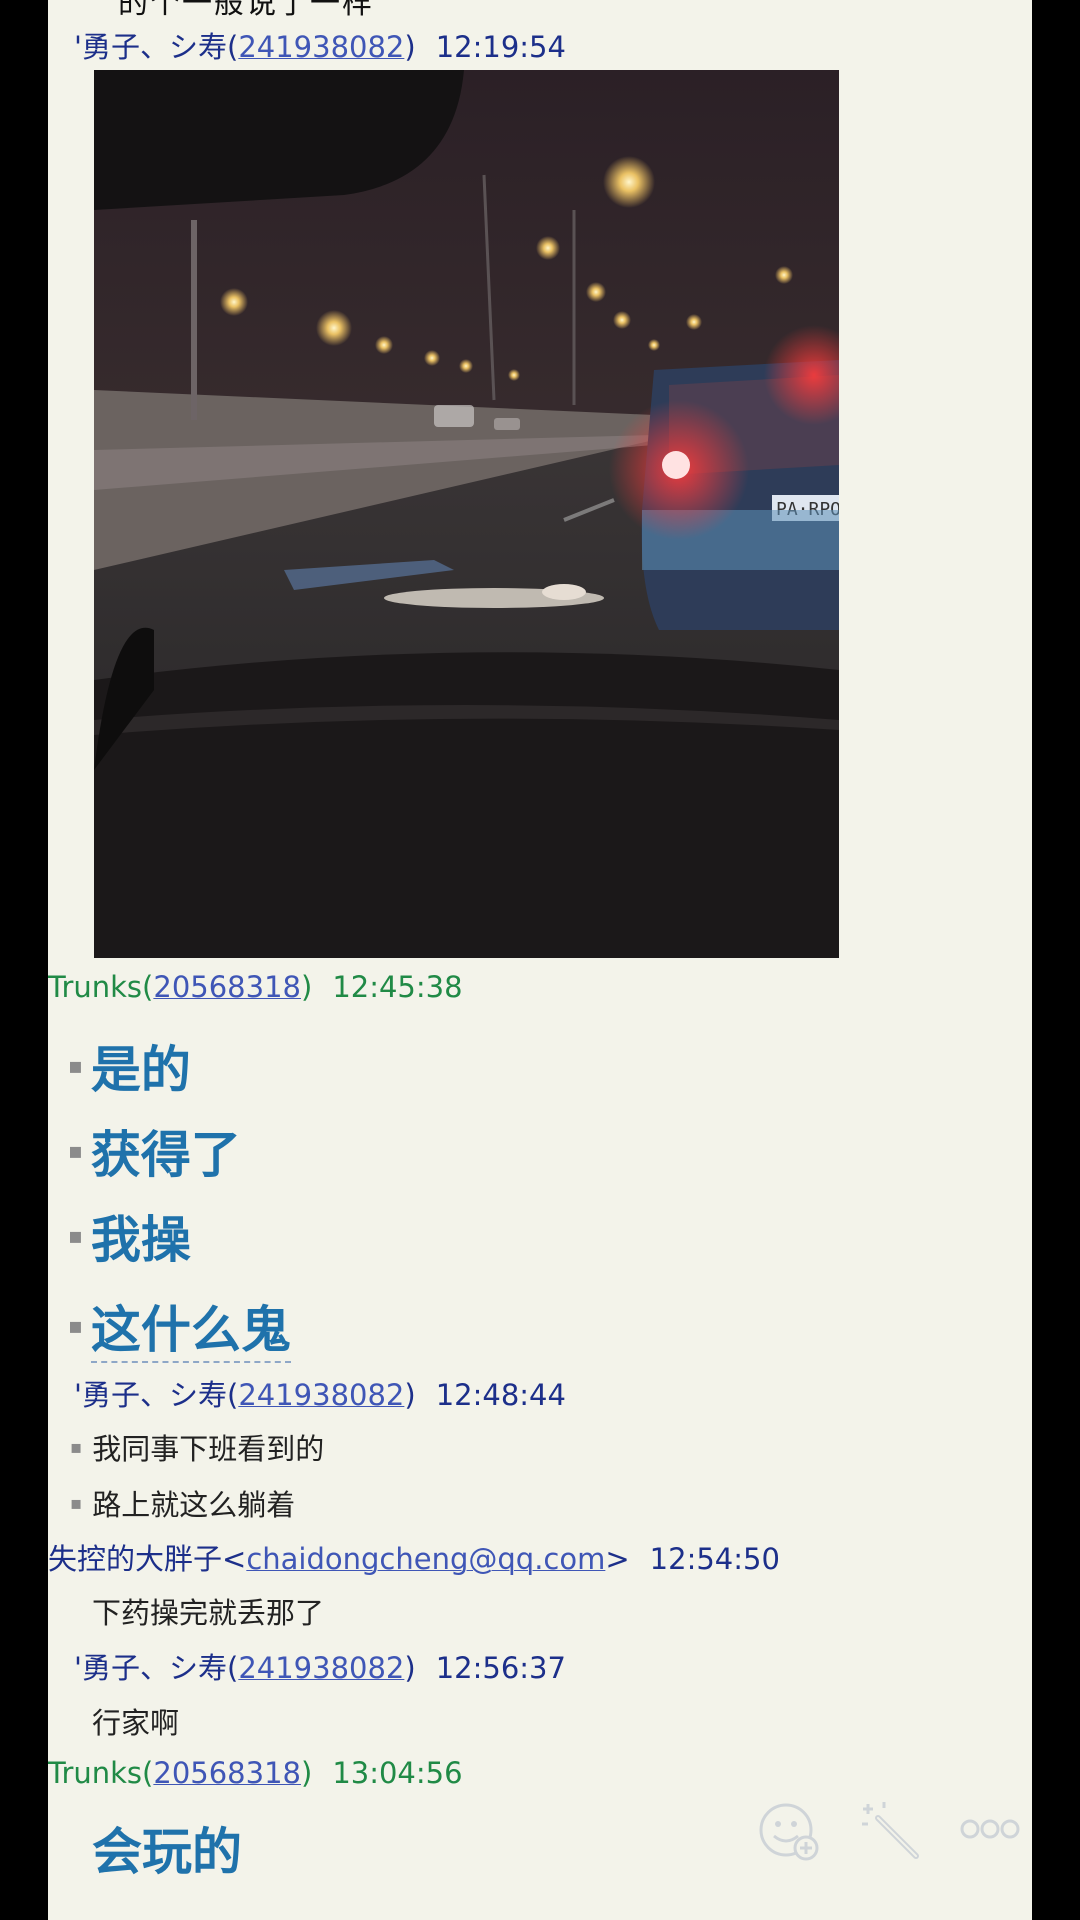  Describe the element at coordinates (129, 1240) in the screenshot. I see `message-line: ▪ 我操` at that location.